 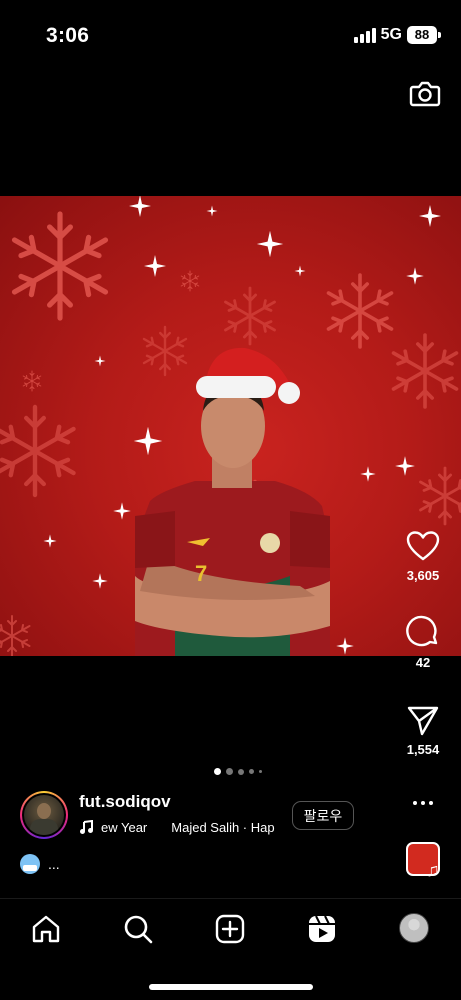 I want to click on player-figure: 7, so click(x=232, y=501).